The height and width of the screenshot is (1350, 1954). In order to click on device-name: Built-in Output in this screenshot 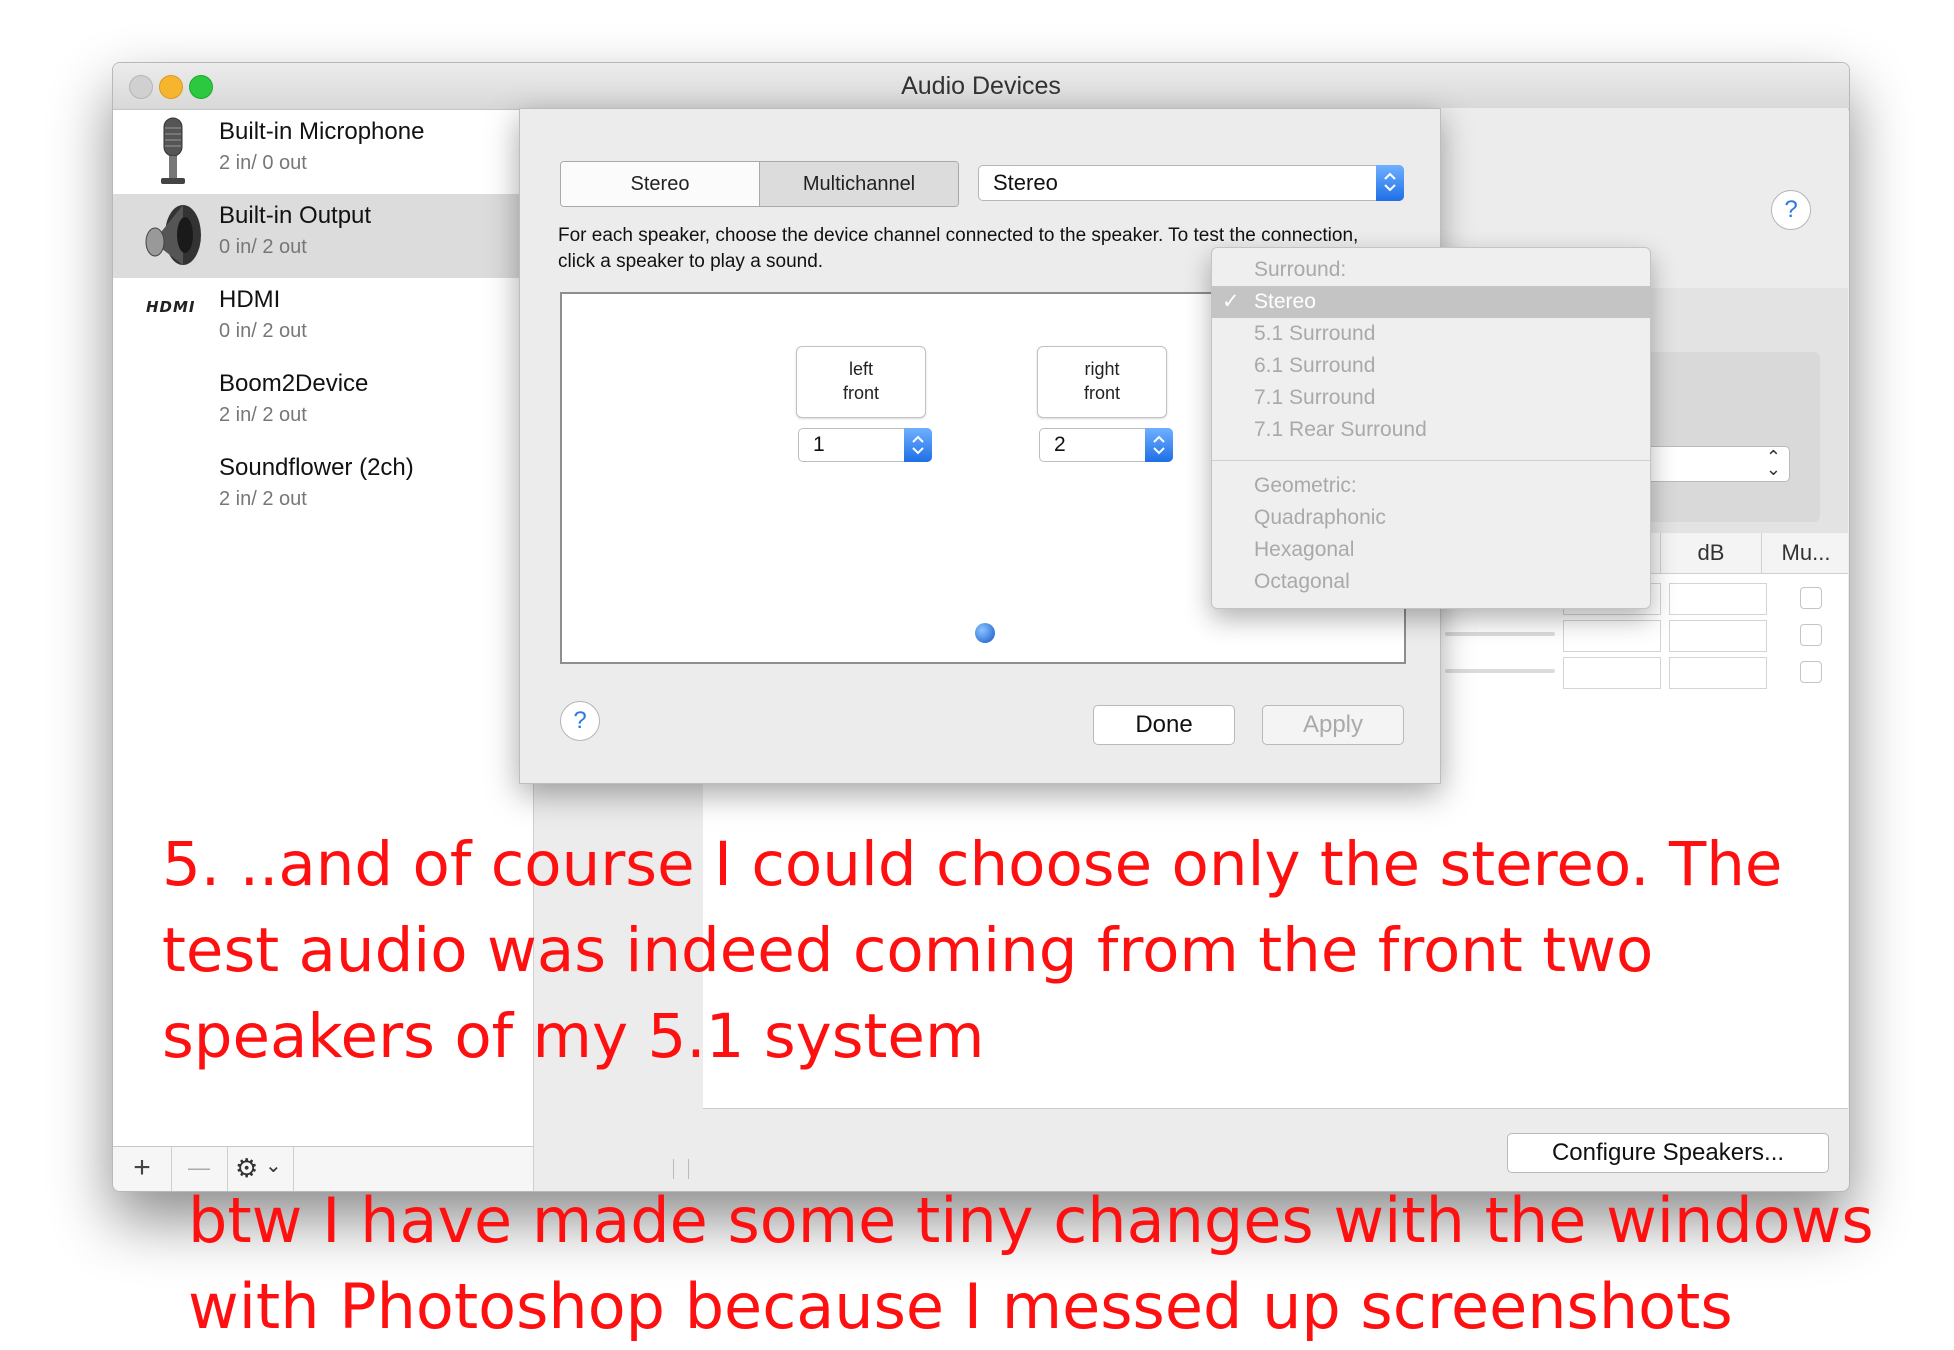, I will do `click(295, 215)`.